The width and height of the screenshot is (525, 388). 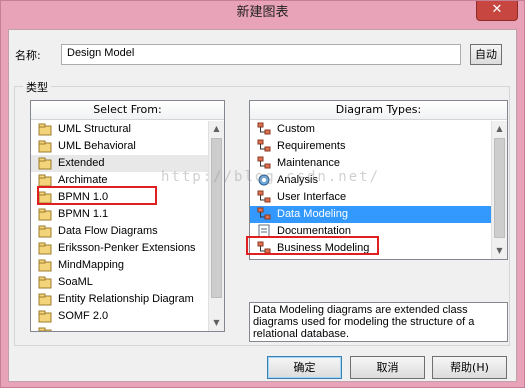 What do you see at coordinates (469, 367) in the screenshot?
I see `help-button: 帮助(H)` at bounding box center [469, 367].